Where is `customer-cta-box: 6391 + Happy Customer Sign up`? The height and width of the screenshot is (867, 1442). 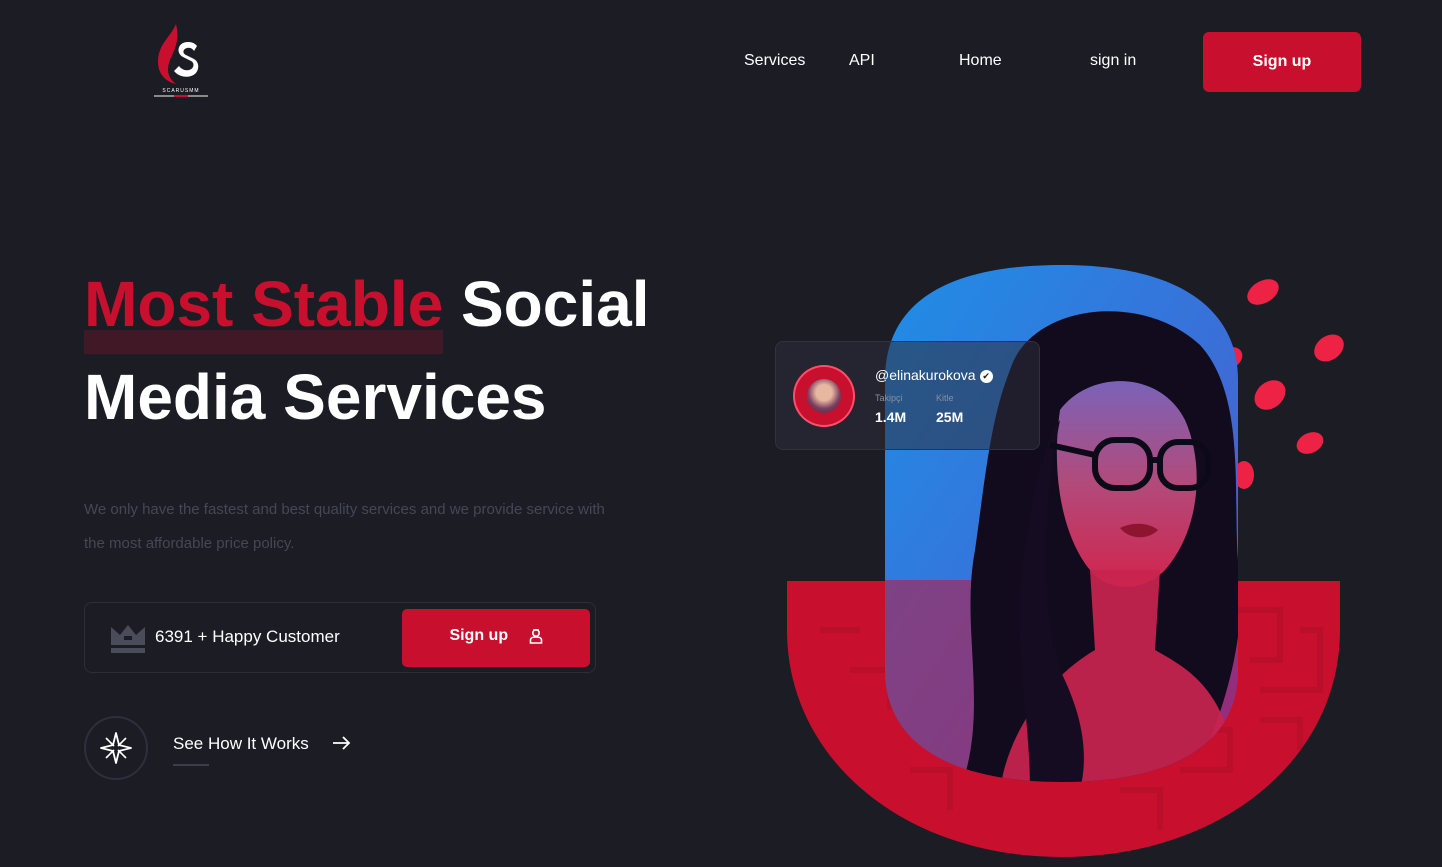
customer-cta-box: 6391 + Happy Customer Sign up is located at coordinates (340, 637).